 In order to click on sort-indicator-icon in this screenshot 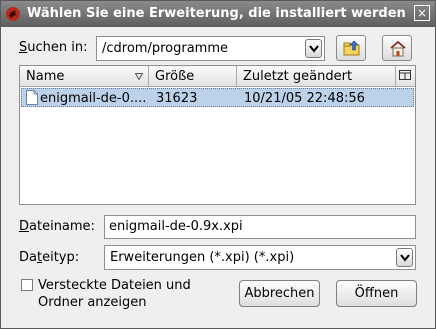, I will do `click(139, 76)`.